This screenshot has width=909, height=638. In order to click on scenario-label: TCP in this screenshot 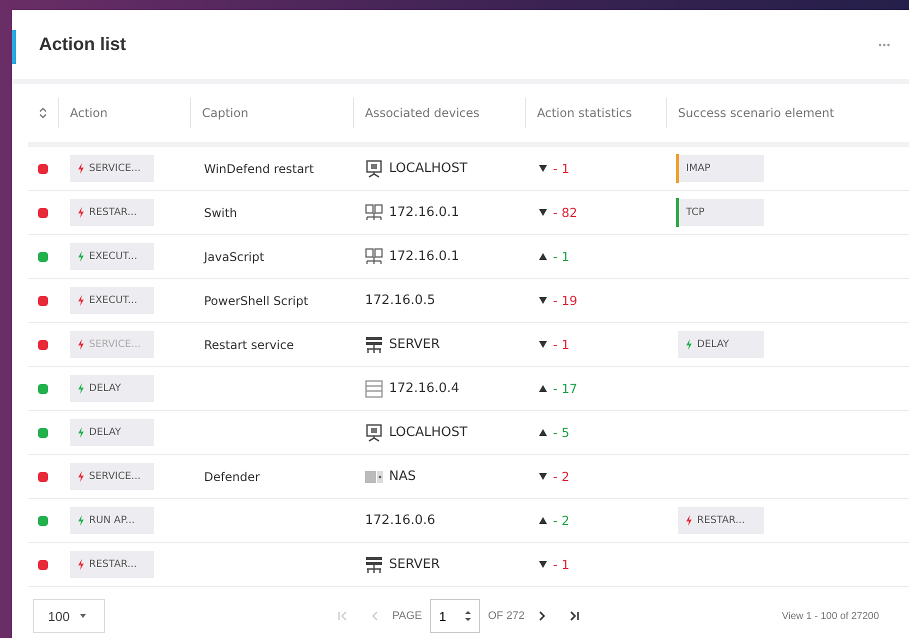, I will do `click(695, 212)`.